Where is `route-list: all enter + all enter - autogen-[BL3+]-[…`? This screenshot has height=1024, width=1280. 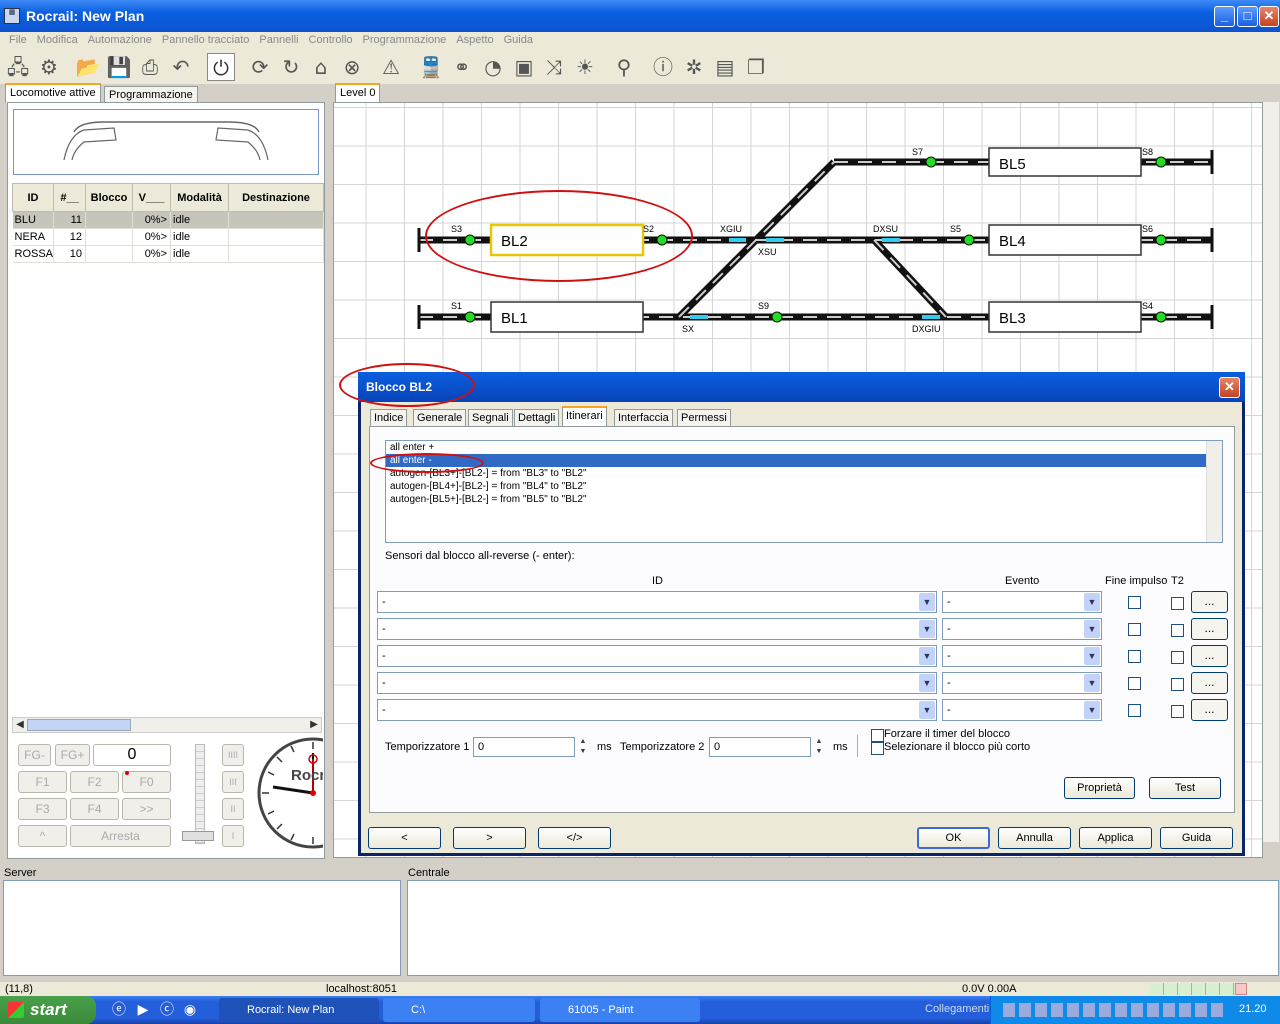 route-list: all enter + all enter - autogen-[BL3+]-[… is located at coordinates (804, 491).